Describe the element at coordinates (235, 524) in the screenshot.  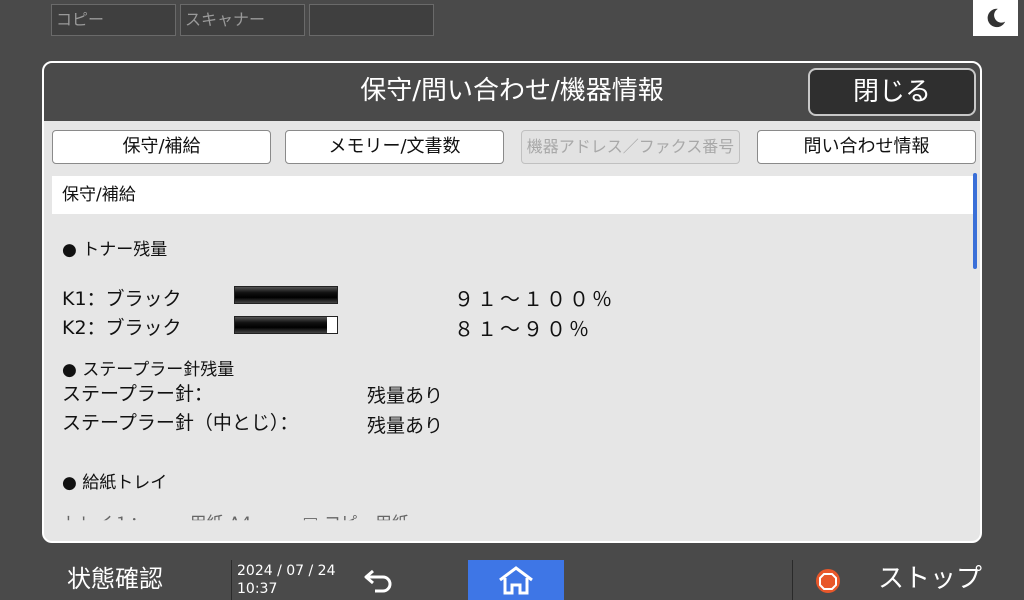
I see `tray-row-partial: トレイ１： 用紙 A4 □ コピー用紙` at that location.